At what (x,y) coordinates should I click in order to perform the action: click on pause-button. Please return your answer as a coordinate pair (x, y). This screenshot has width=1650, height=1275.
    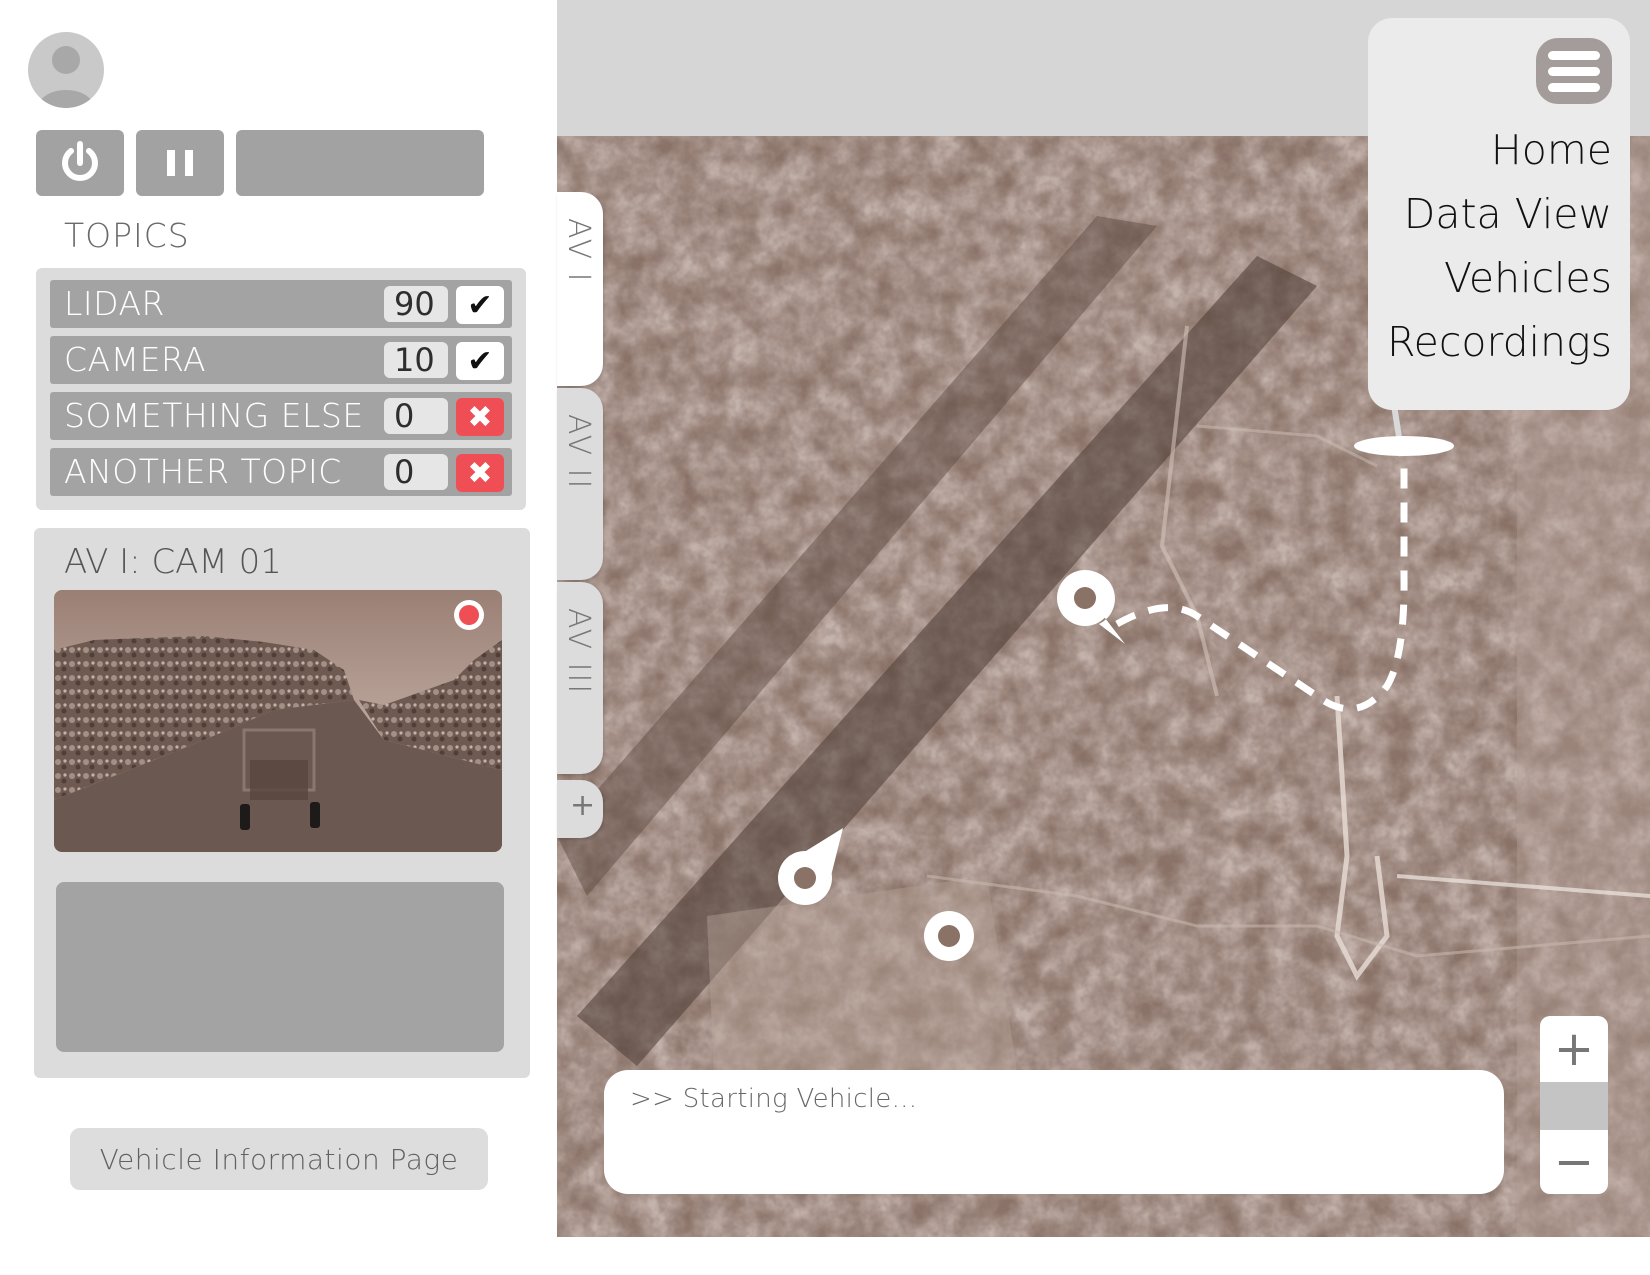
    Looking at the image, I should click on (180, 163).